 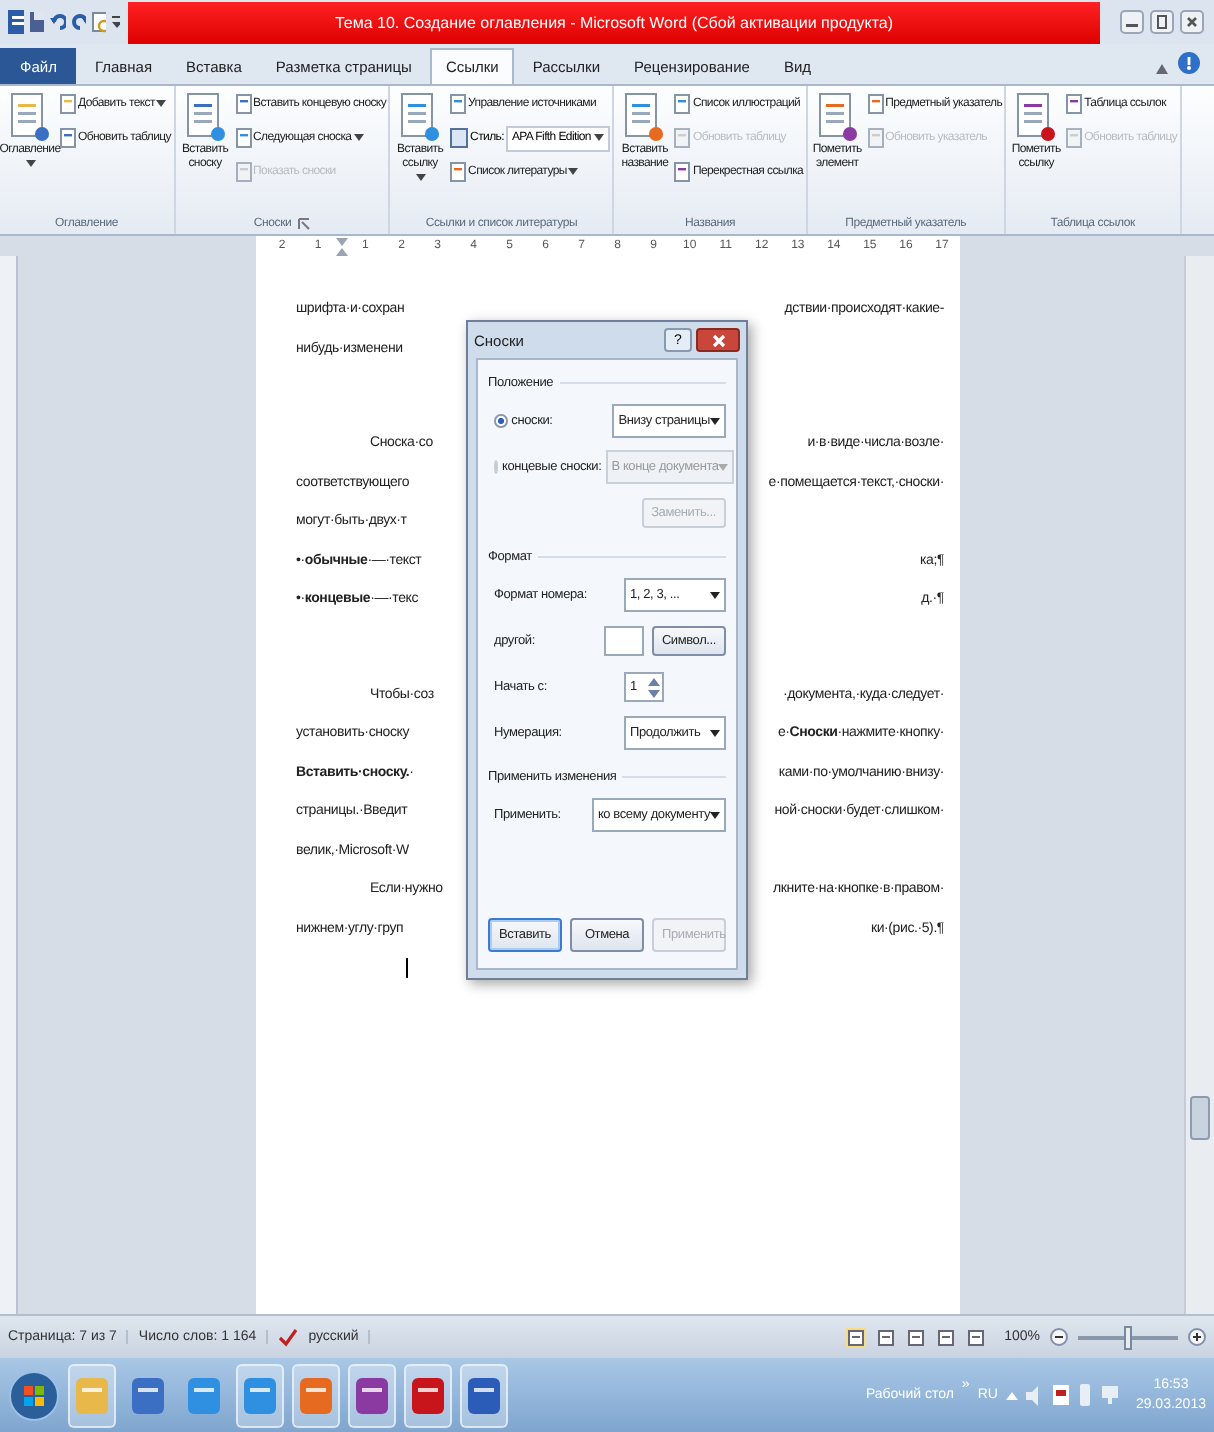 I want to click on collapse-ribbon-icon, so click(x=1162, y=69).